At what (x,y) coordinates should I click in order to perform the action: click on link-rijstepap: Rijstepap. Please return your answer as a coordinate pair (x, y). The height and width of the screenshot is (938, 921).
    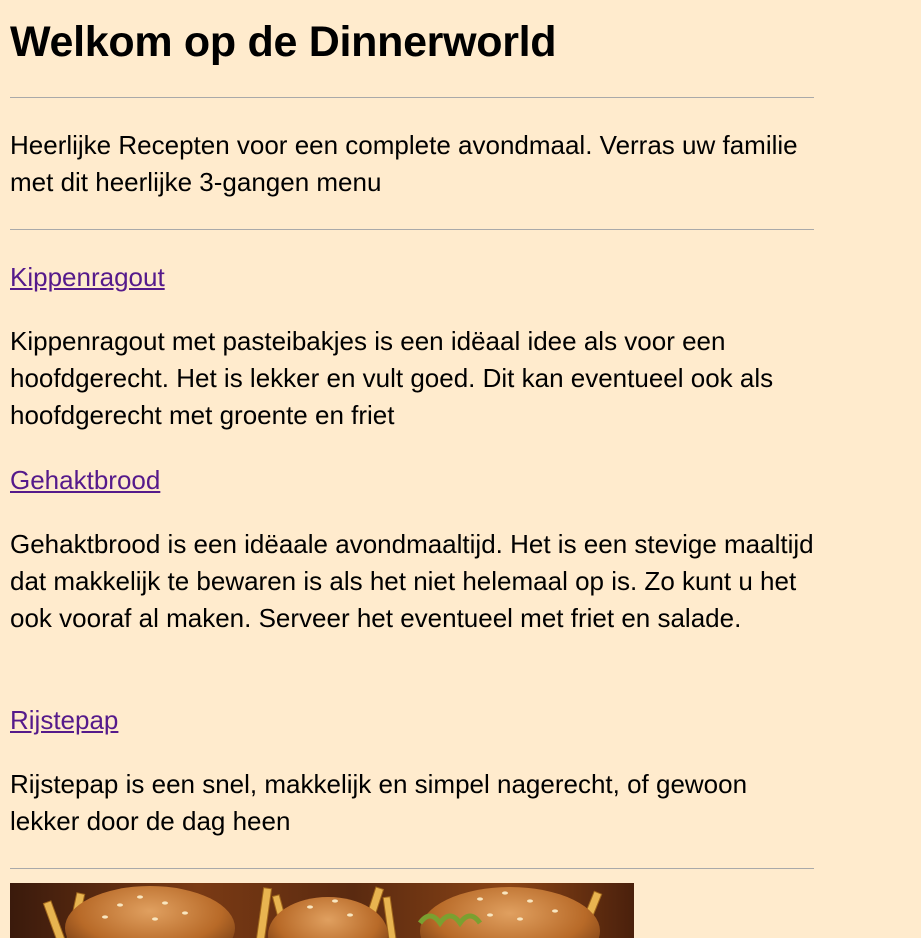
    Looking at the image, I should click on (64, 720).